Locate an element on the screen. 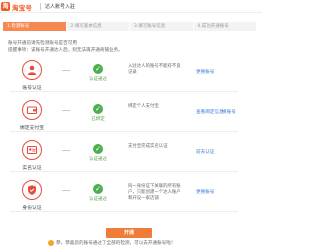  step-progress: 1.检测账号 2.填写基本信息 3.填写账号信息 4.成功开通账号 is located at coordinates (130, 26).